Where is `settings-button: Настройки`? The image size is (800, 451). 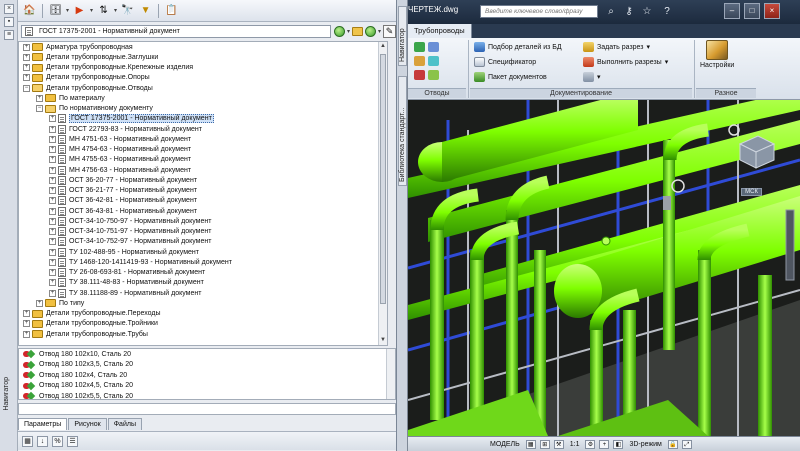 settings-button: Настройки is located at coordinates (717, 54).